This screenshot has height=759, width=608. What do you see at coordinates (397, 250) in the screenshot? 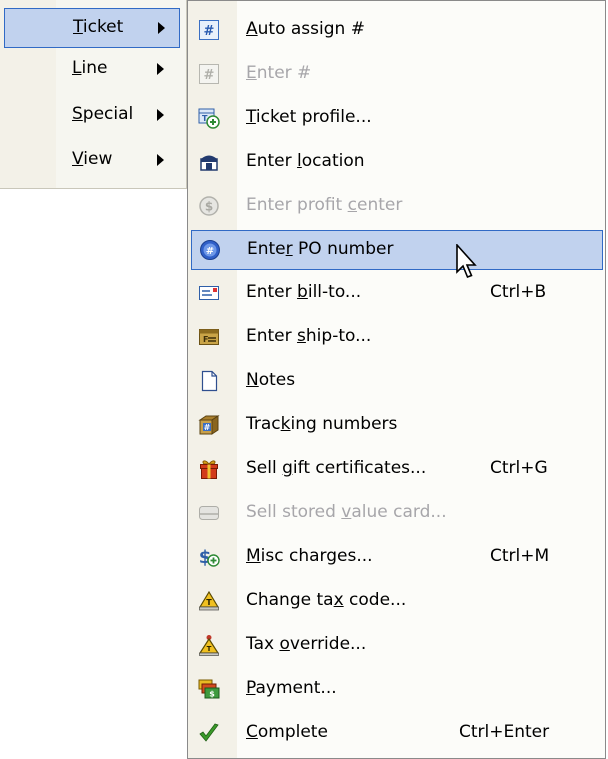
I see `menu-item-enter-po-number: # Enter PO number` at bounding box center [397, 250].